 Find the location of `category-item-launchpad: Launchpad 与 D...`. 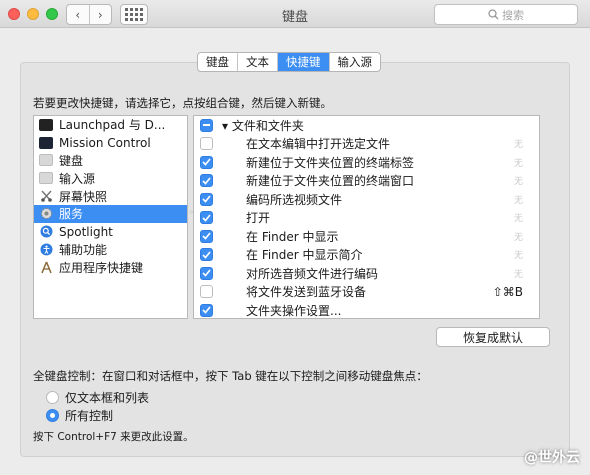

category-item-launchpad: Launchpad 与 D... is located at coordinates (110, 125).